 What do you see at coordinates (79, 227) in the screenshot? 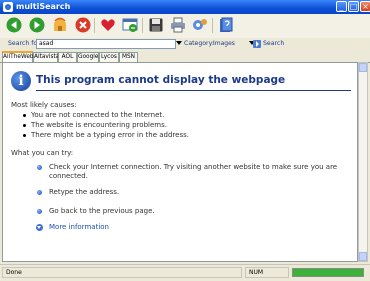
I see `more-information-link: More information` at bounding box center [79, 227].